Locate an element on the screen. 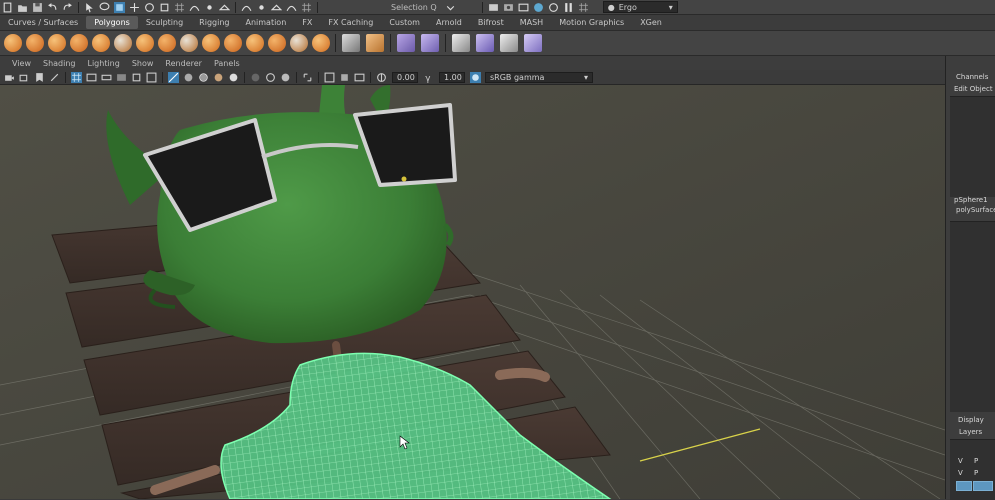  xray-active-icon is located at coordinates (344, 77).